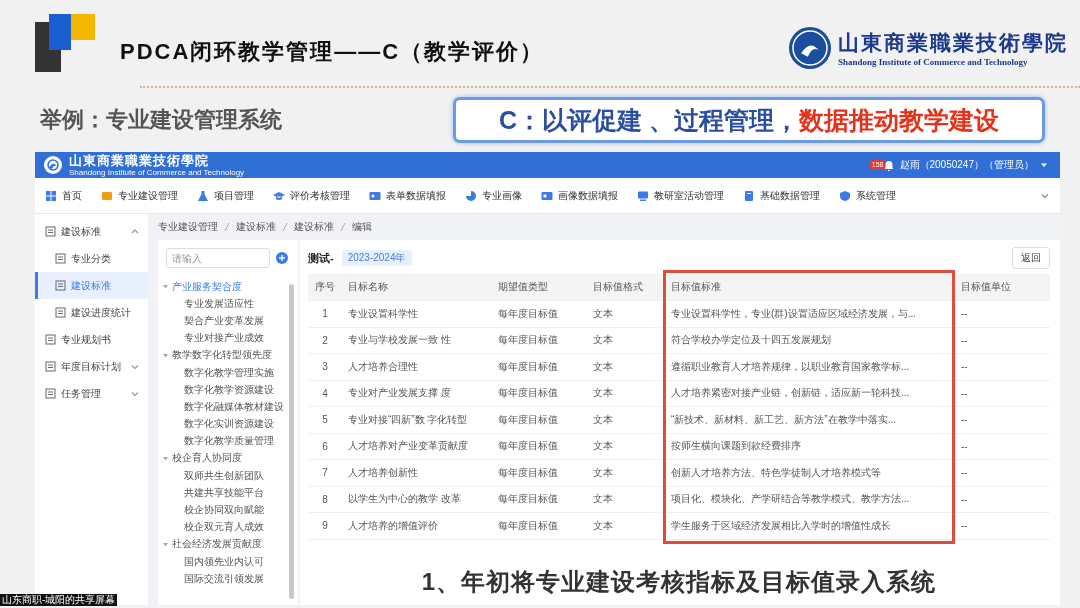 The width and height of the screenshot is (1080, 608). I want to click on nav-item: 专业建设管理, so click(139, 195).